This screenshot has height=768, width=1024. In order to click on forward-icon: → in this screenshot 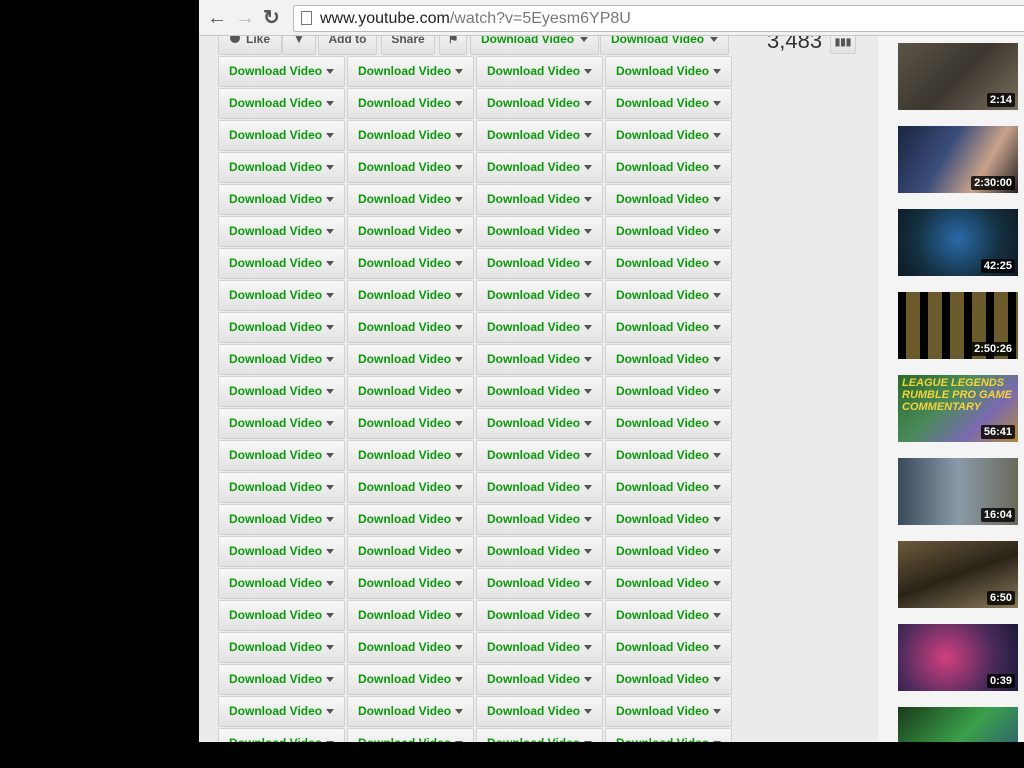, I will do `click(245, 18)`.